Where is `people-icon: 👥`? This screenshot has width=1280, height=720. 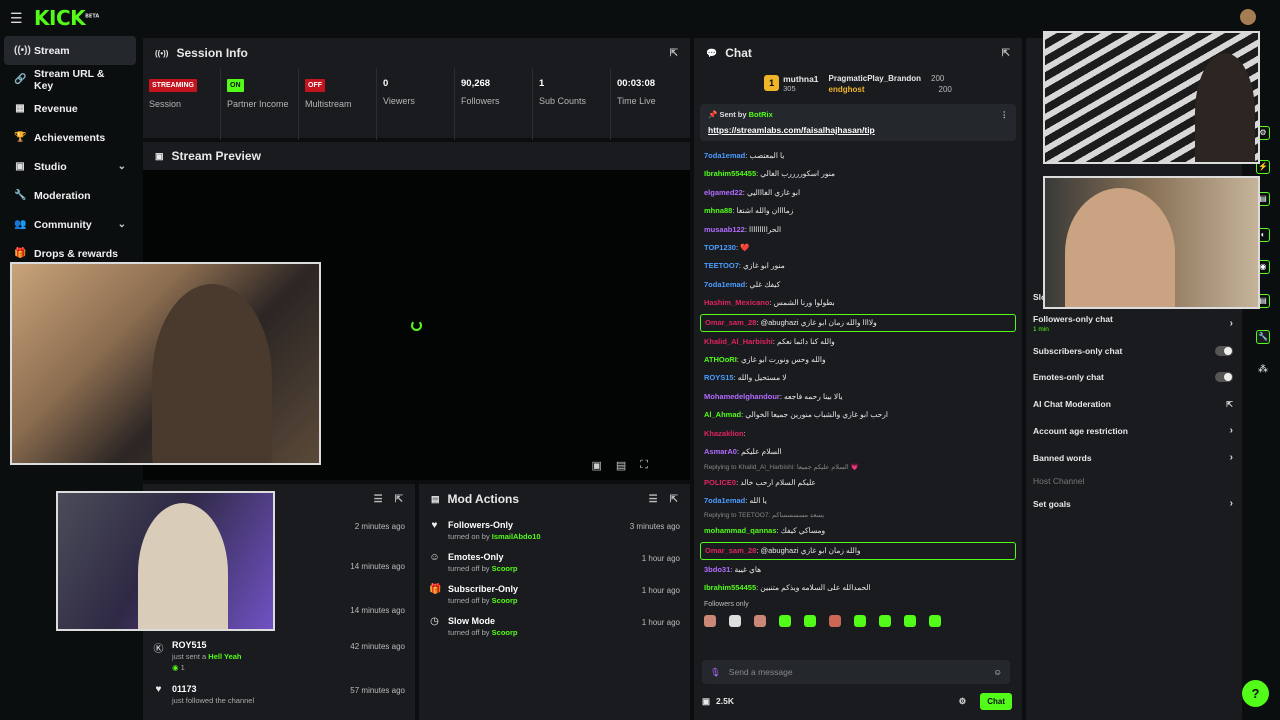
people-icon: 👥 is located at coordinates (20, 224).